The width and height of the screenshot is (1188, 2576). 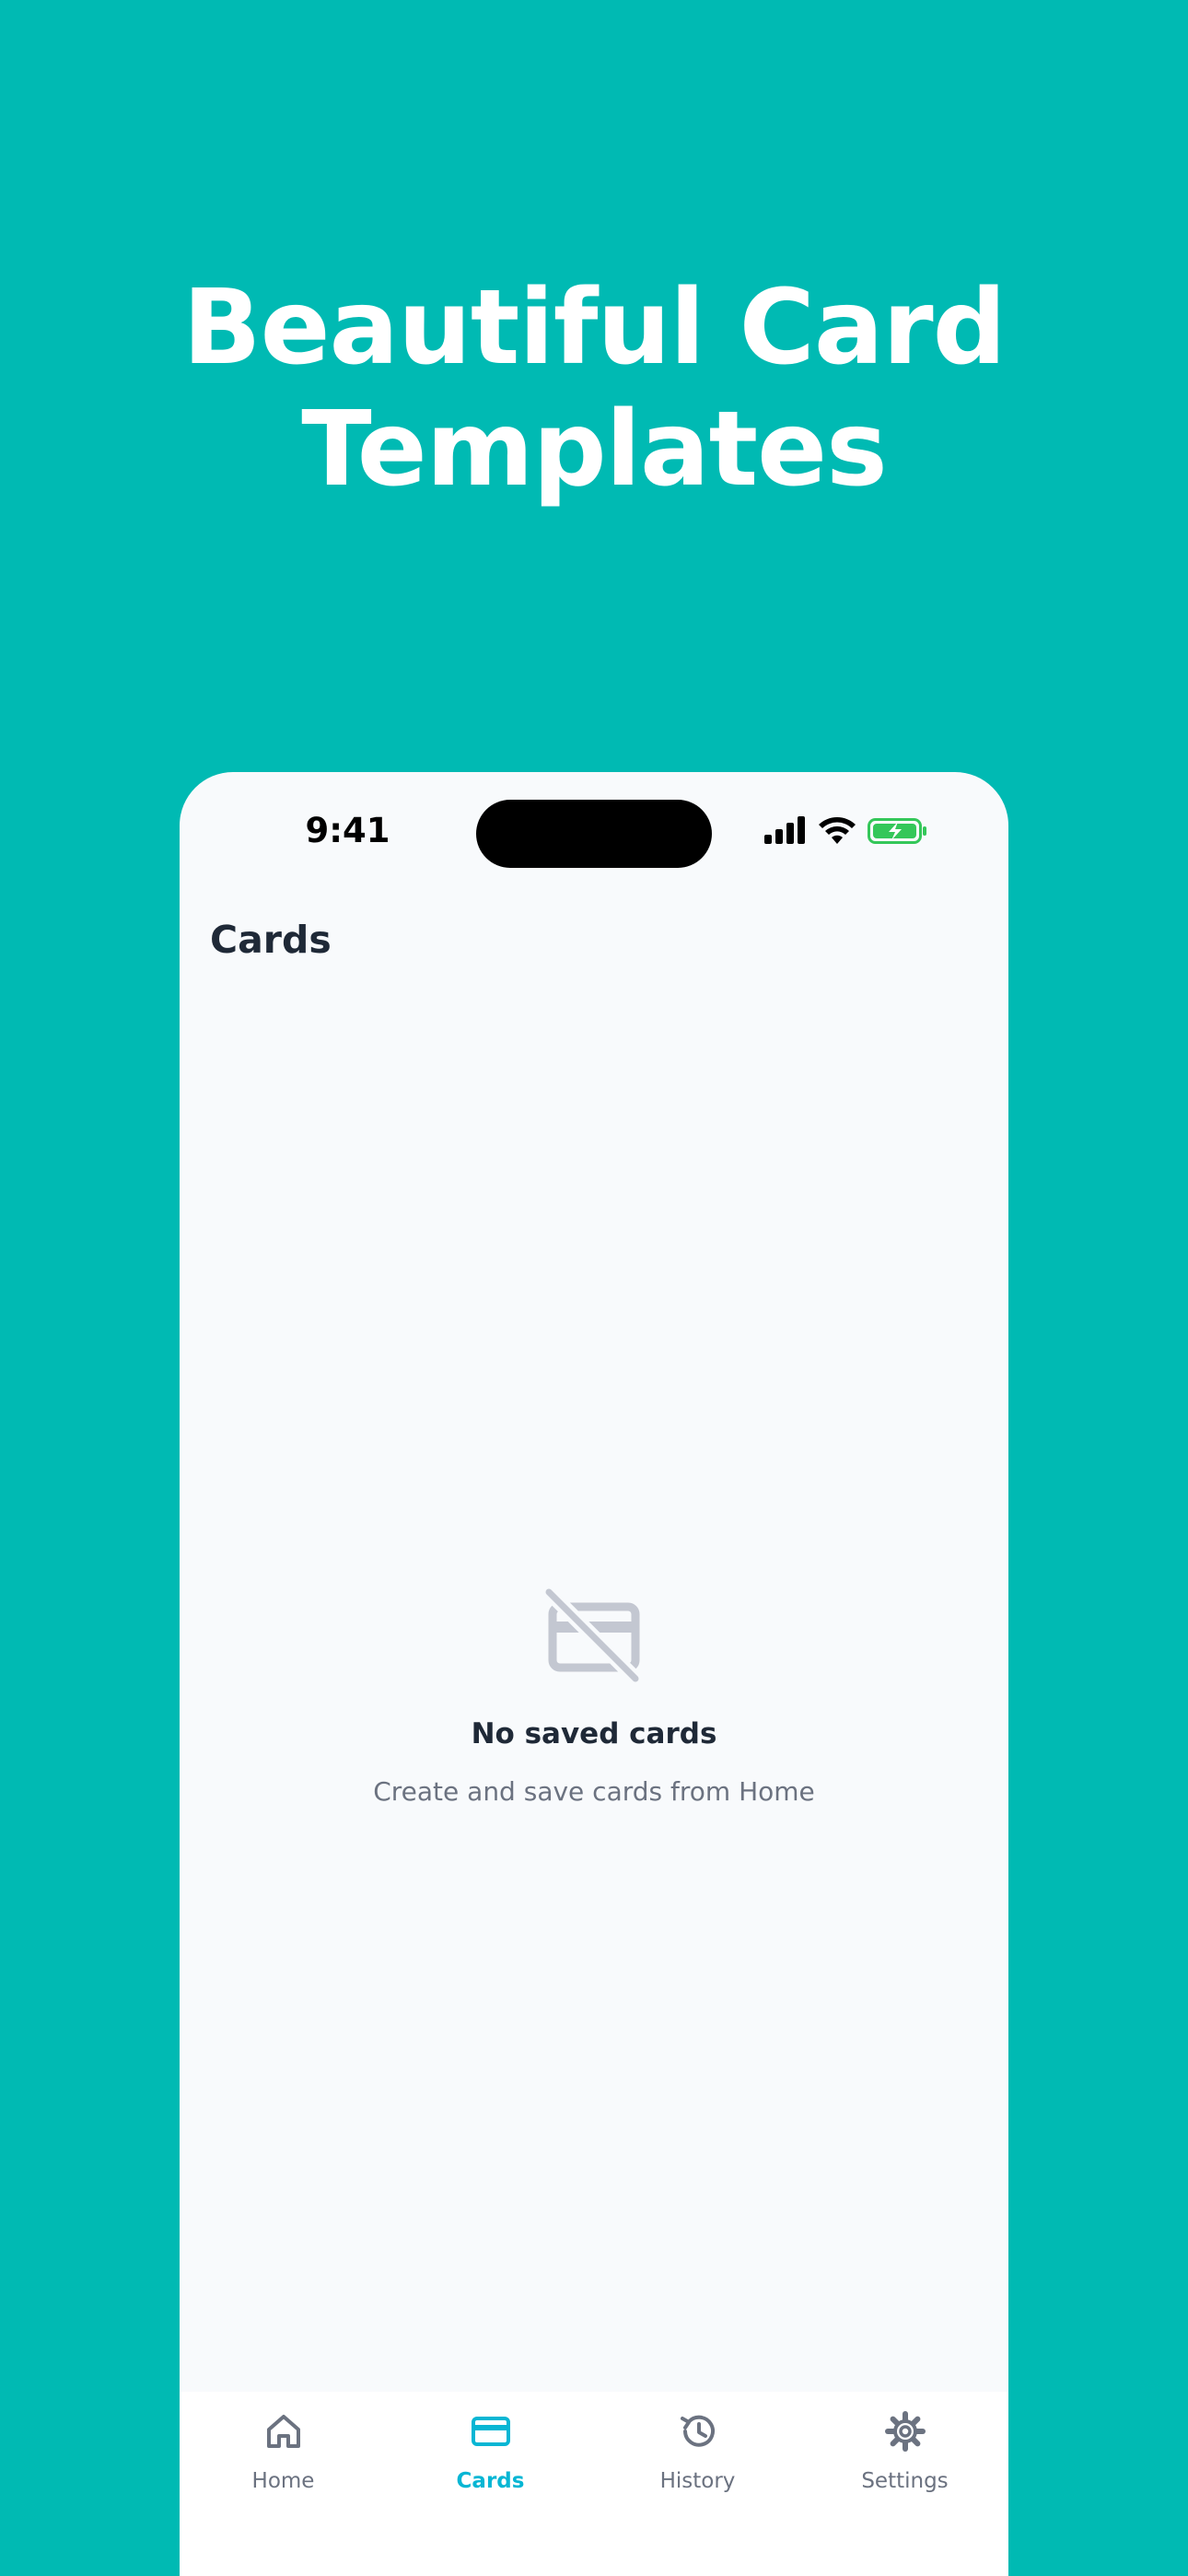 What do you see at coordinates (283, 2481) in the screenshot?
I see `tab-home-label: Home` at bounding box center [283, 2481].